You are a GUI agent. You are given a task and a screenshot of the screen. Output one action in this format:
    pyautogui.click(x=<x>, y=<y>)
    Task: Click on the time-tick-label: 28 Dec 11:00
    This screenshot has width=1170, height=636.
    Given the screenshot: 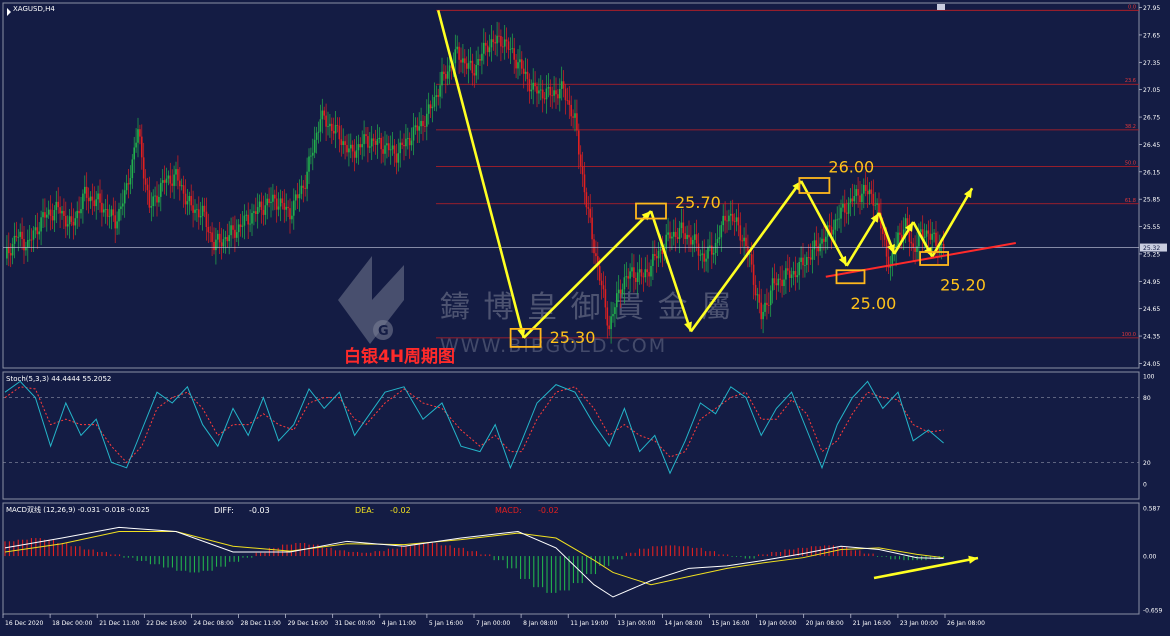 What is the action you would take?
    pyautogui.click(x=261, y=623)
    